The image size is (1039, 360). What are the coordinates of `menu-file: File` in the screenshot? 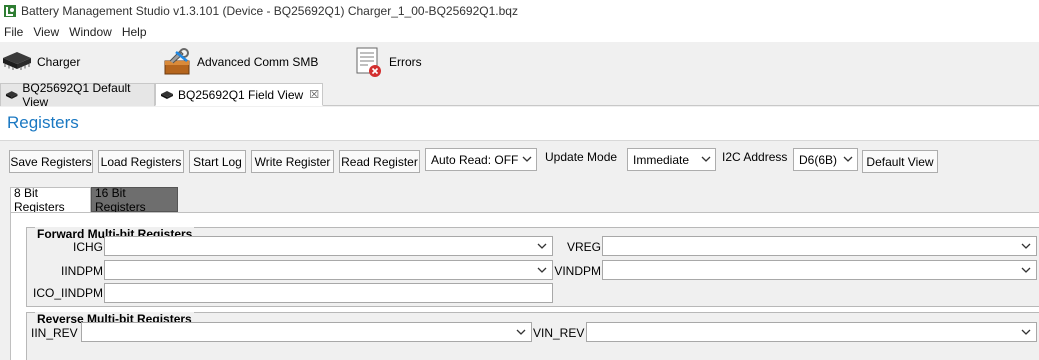 It's located at (14, 32).